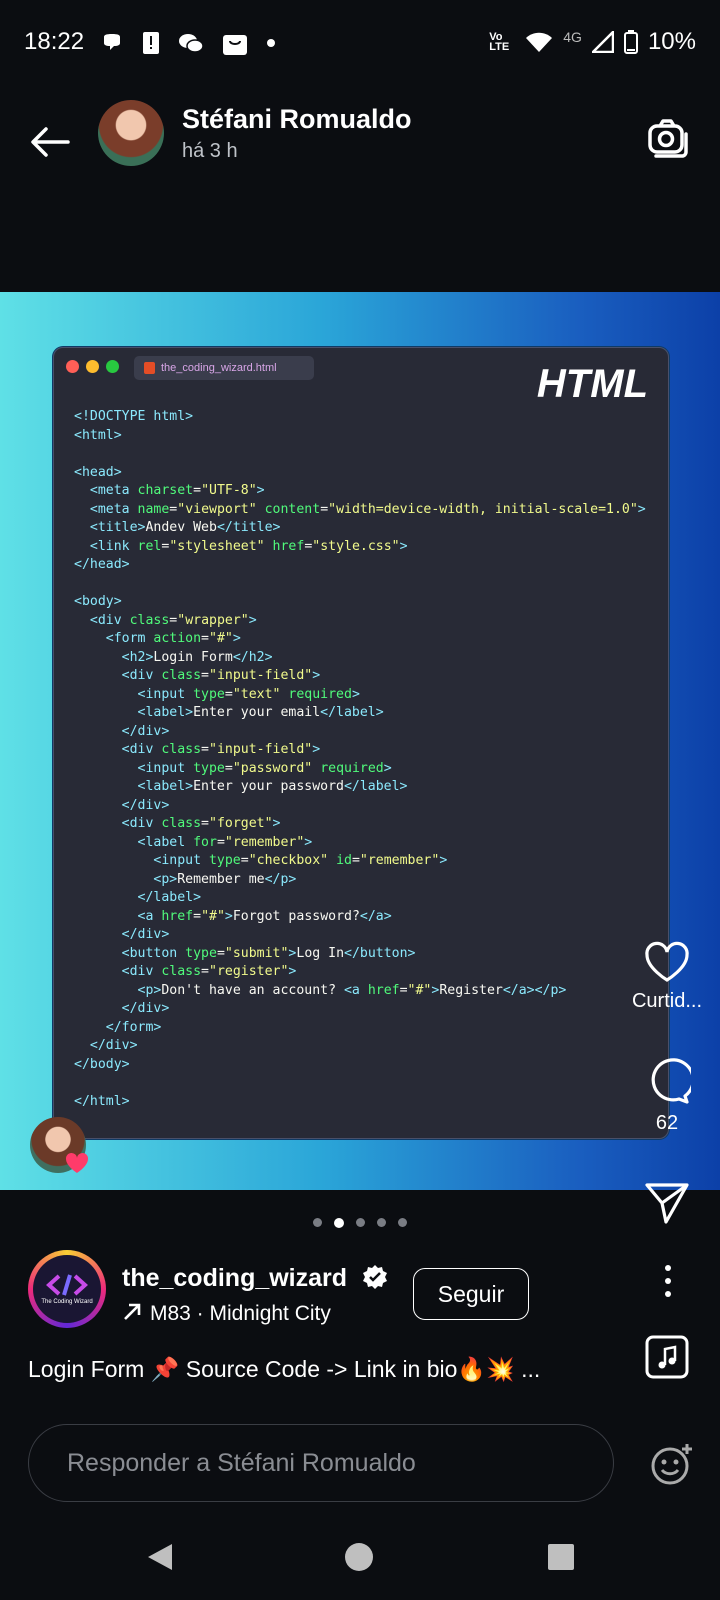 The width and height of the screenshot is (720, 1600). Describe the element at coordinates (264, 916) in the screenshot. I see `code-line: <a href="#">Forgot password?</a>` at that location.